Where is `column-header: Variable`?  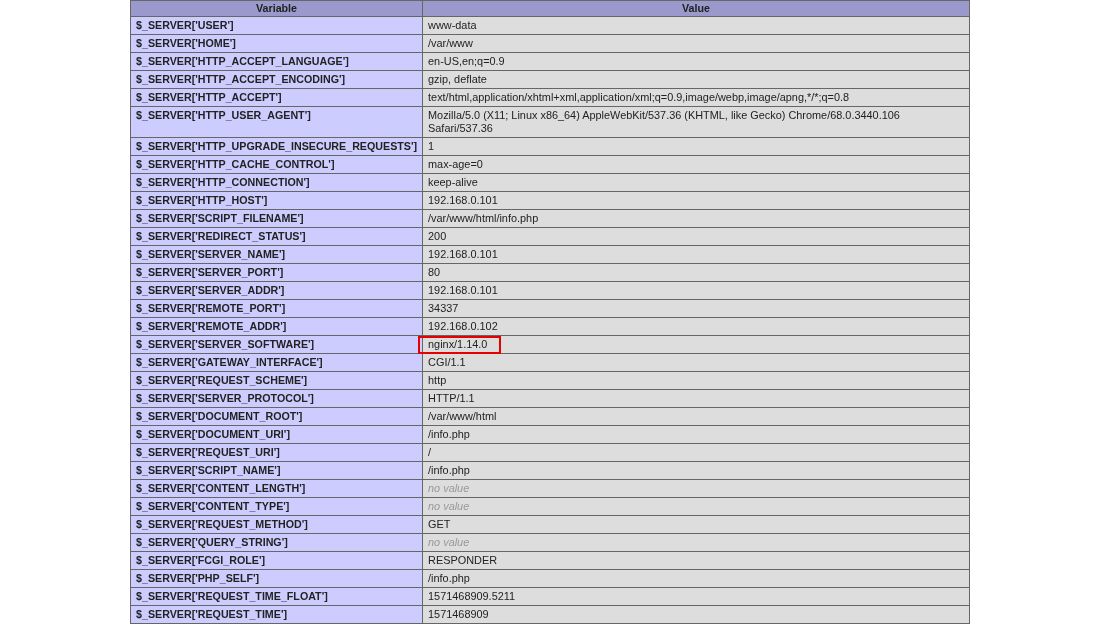 column-header: Variable is located at coordinates (276, 8).